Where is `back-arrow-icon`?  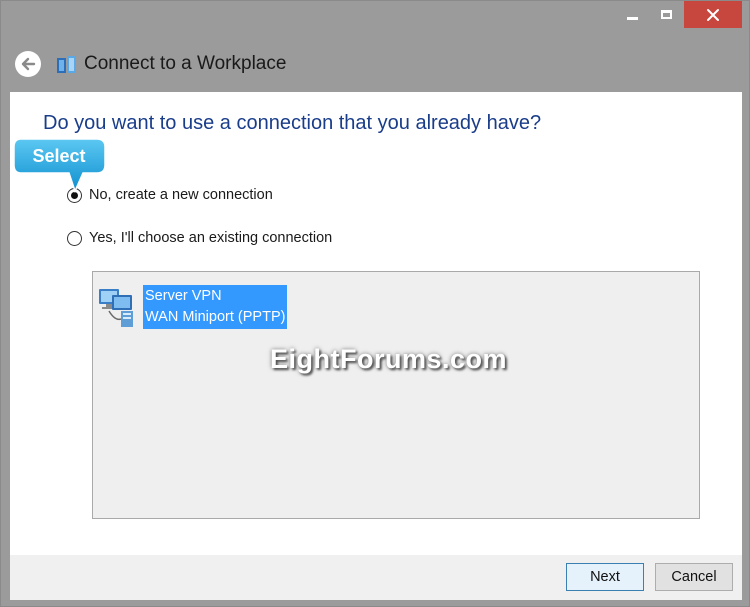
back-arrow-icon is located at coordinates (28, 64).